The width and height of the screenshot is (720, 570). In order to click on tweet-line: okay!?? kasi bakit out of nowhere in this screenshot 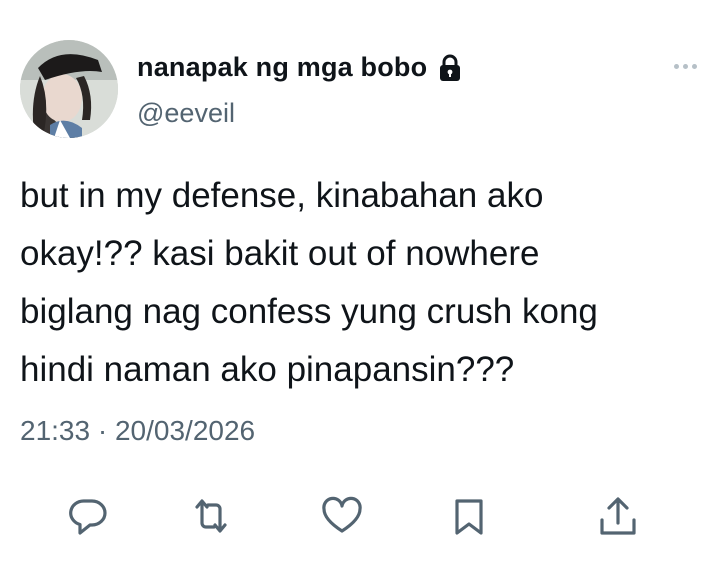, I will do `click(280, 253)`.